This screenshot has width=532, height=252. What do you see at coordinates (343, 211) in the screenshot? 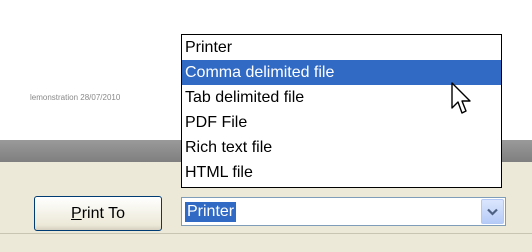
I see `output-format-combobox: Printer` at bounding box center [343, 211].